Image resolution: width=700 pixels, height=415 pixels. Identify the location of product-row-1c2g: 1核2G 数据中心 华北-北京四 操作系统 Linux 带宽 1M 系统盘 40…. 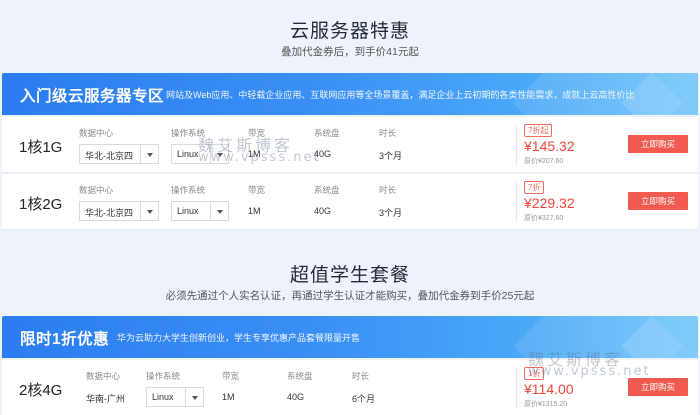
(350, 202).